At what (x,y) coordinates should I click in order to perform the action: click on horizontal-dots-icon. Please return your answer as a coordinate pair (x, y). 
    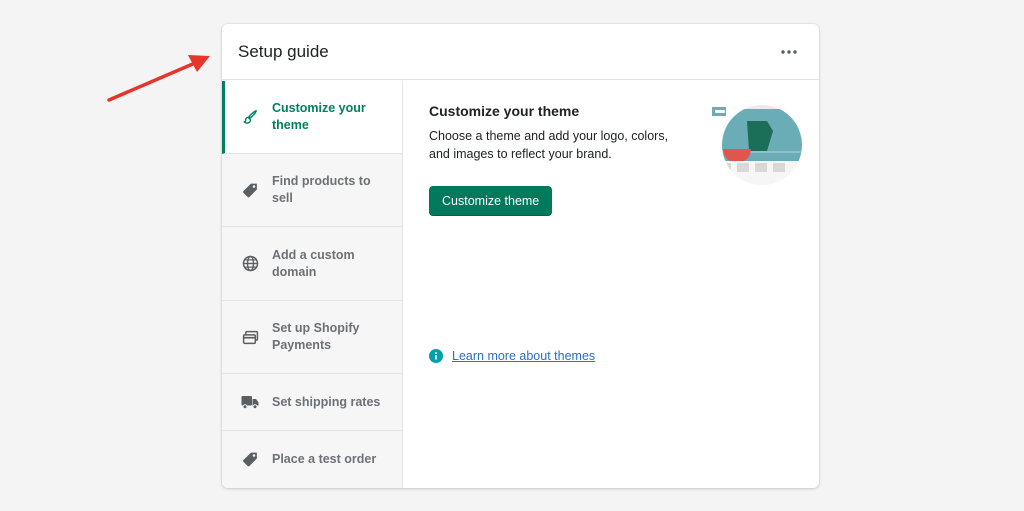
    Looking at the image, I should click on (789, 51).